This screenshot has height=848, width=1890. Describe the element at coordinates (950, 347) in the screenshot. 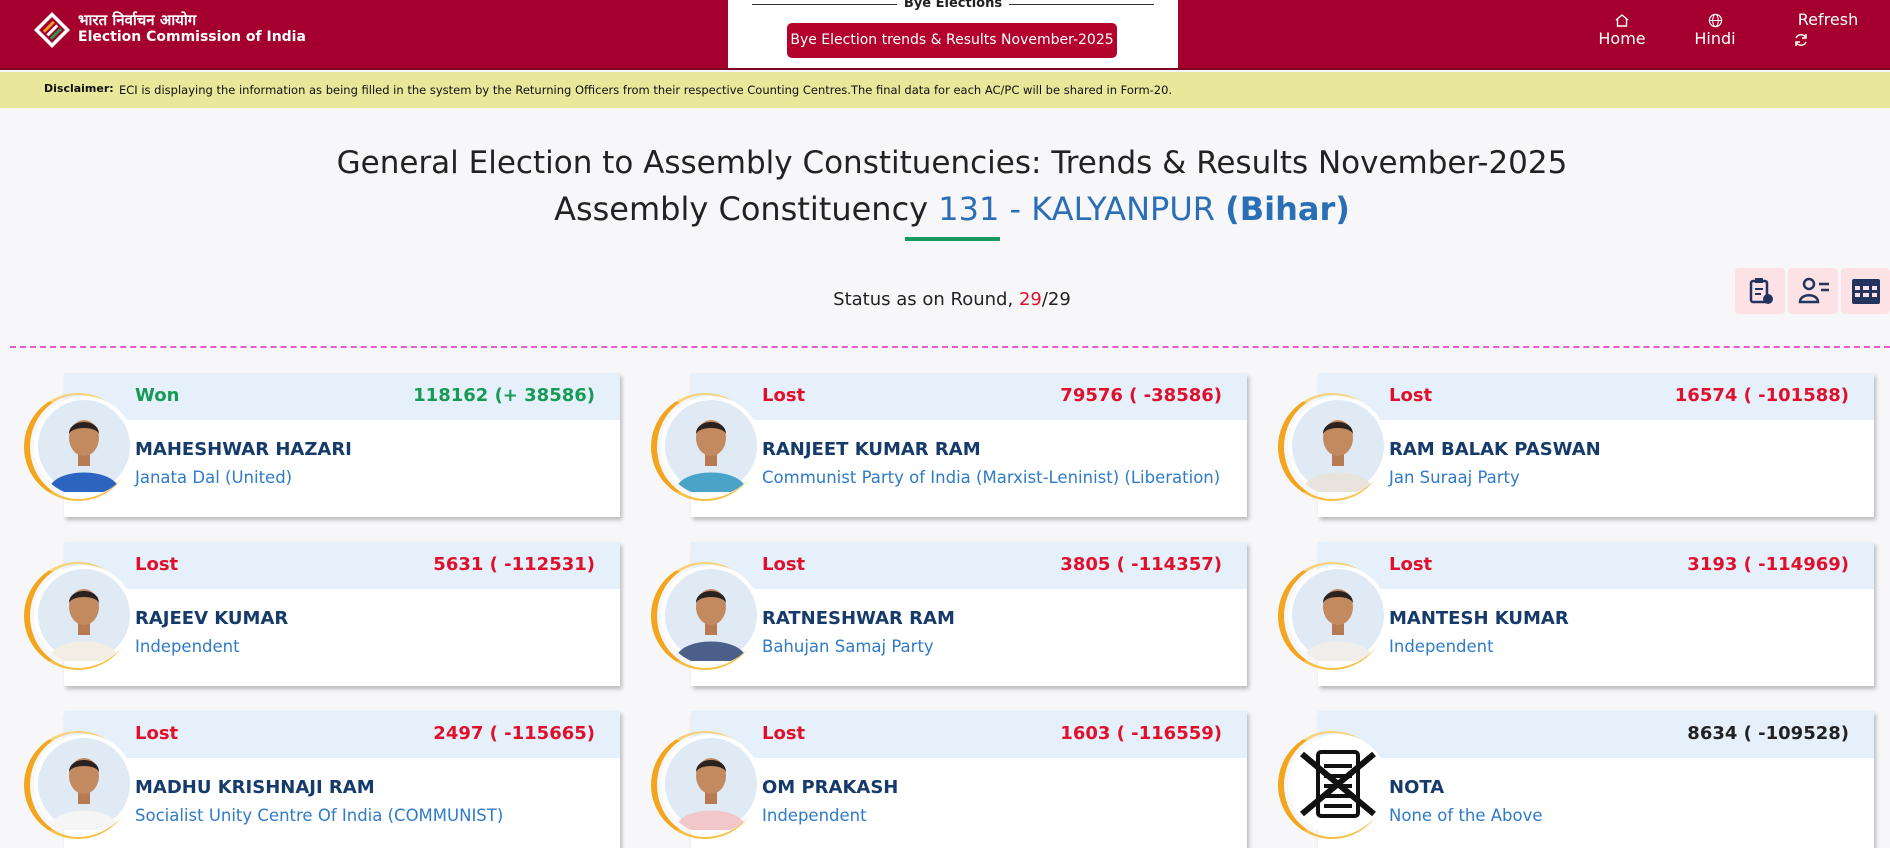

I see `section-divider` at that location.